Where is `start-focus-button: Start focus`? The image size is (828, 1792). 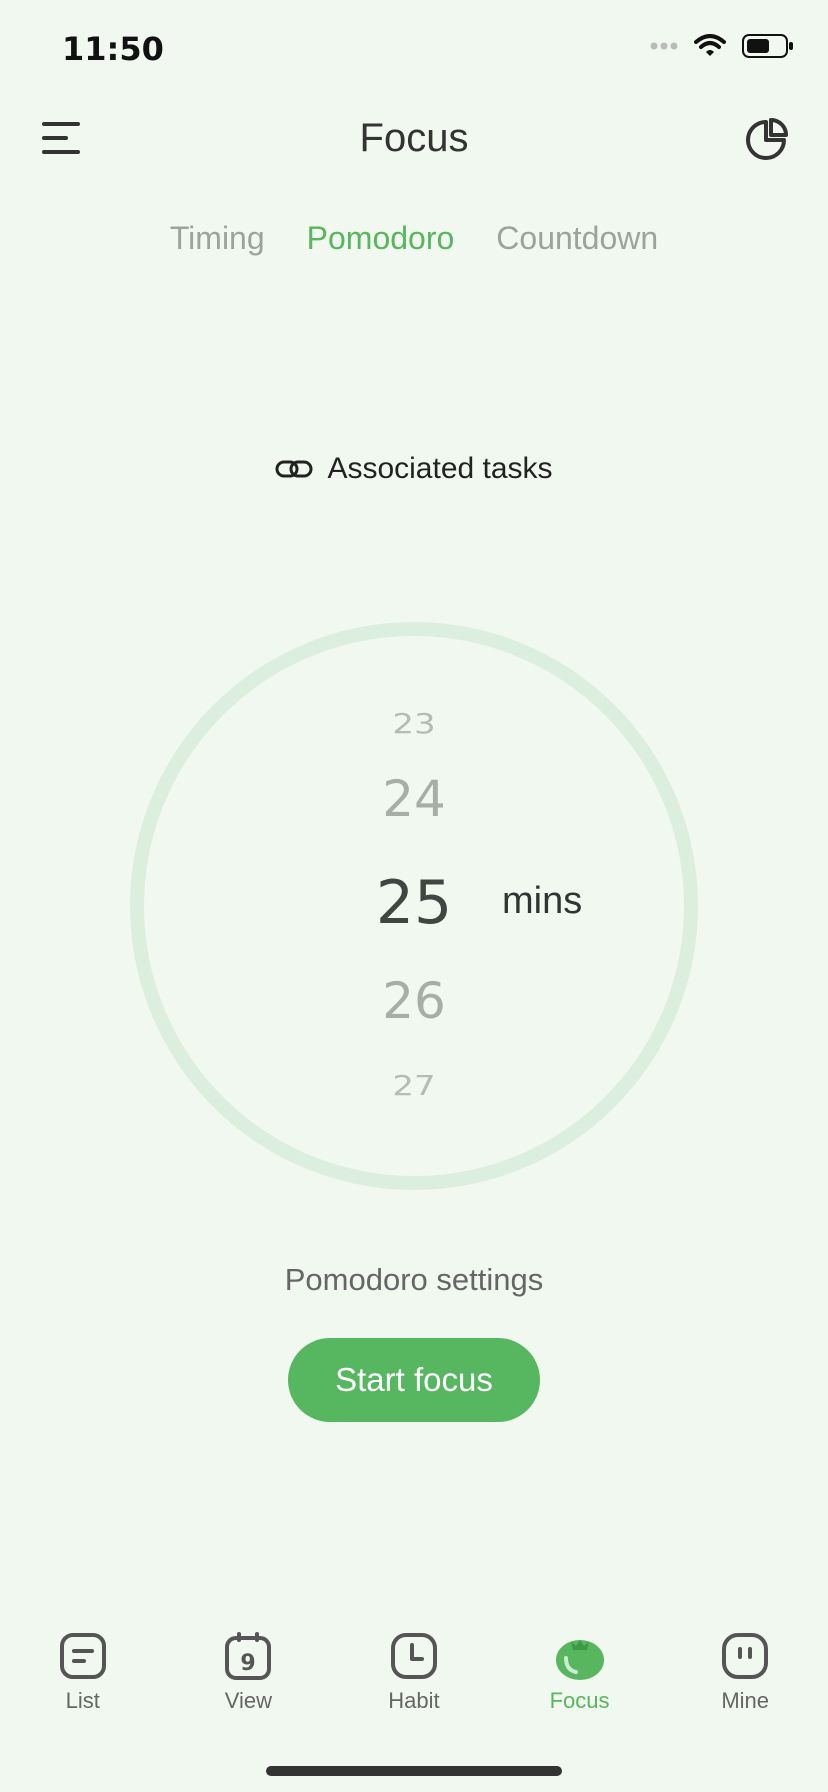
start-focus-button: Start focus is located at coordinates (414, 1380).